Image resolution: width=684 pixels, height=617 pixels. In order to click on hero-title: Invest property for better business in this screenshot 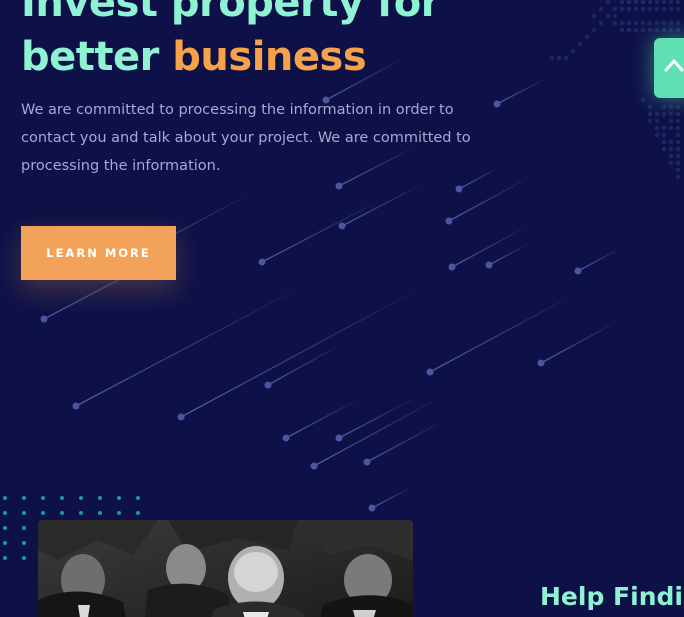, I will do `click(230, 42)`.